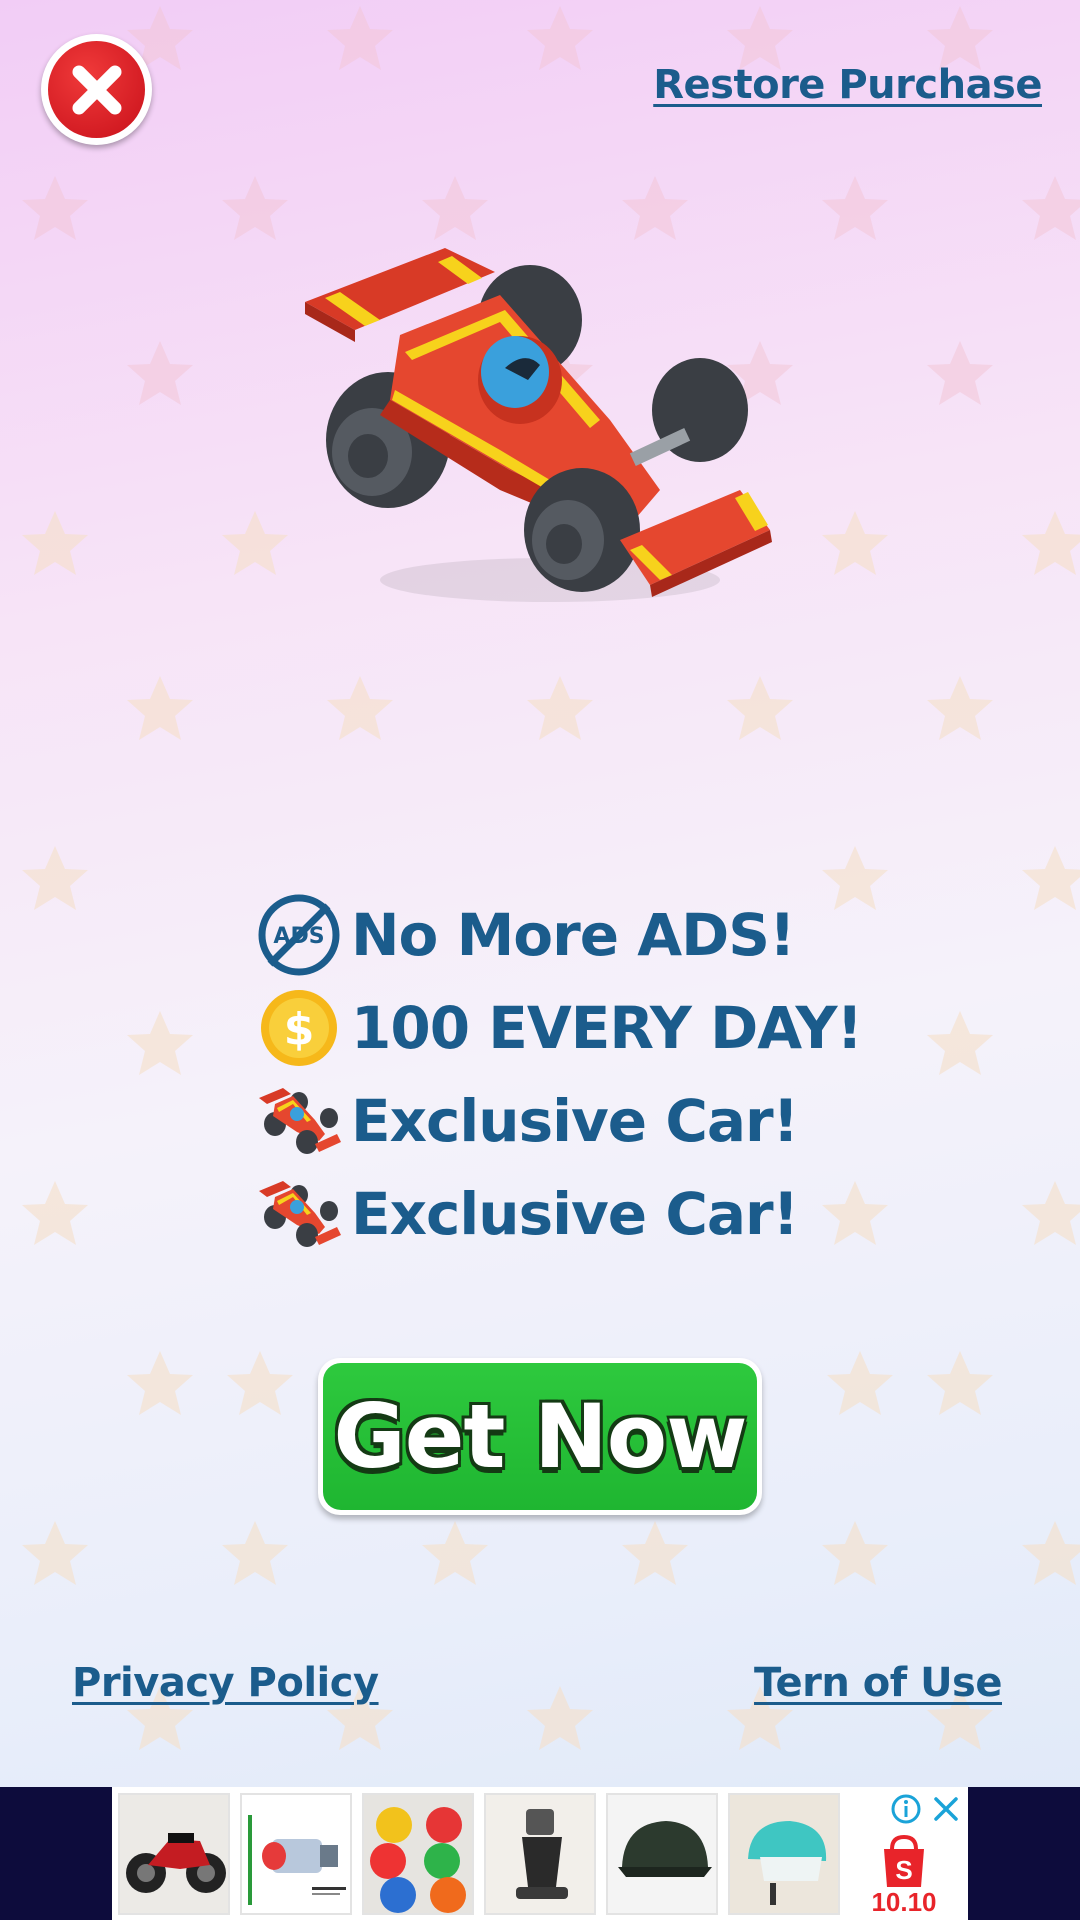 The image size is (1080, 1920). I want to click on svg-text: ADS, so click(298, 936).